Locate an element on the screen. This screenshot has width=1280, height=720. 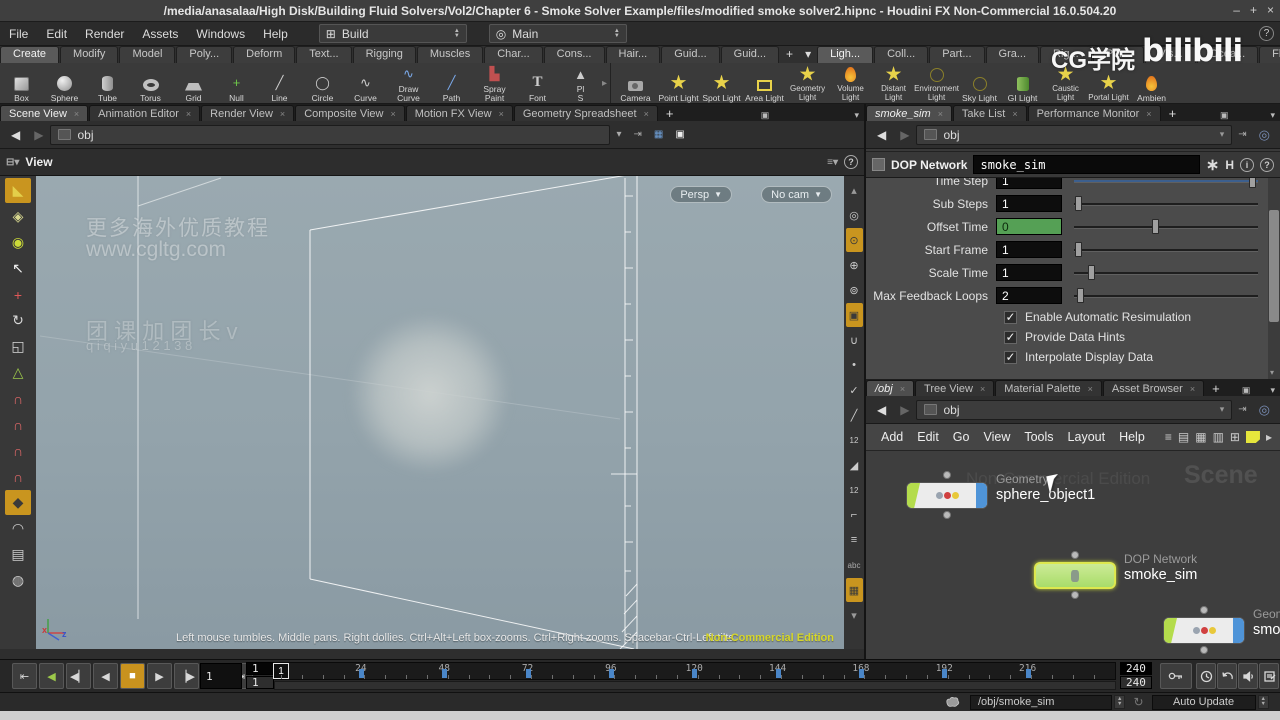
current-node-path: /obj/smoke_sim is located at coordinates (1041, 702).